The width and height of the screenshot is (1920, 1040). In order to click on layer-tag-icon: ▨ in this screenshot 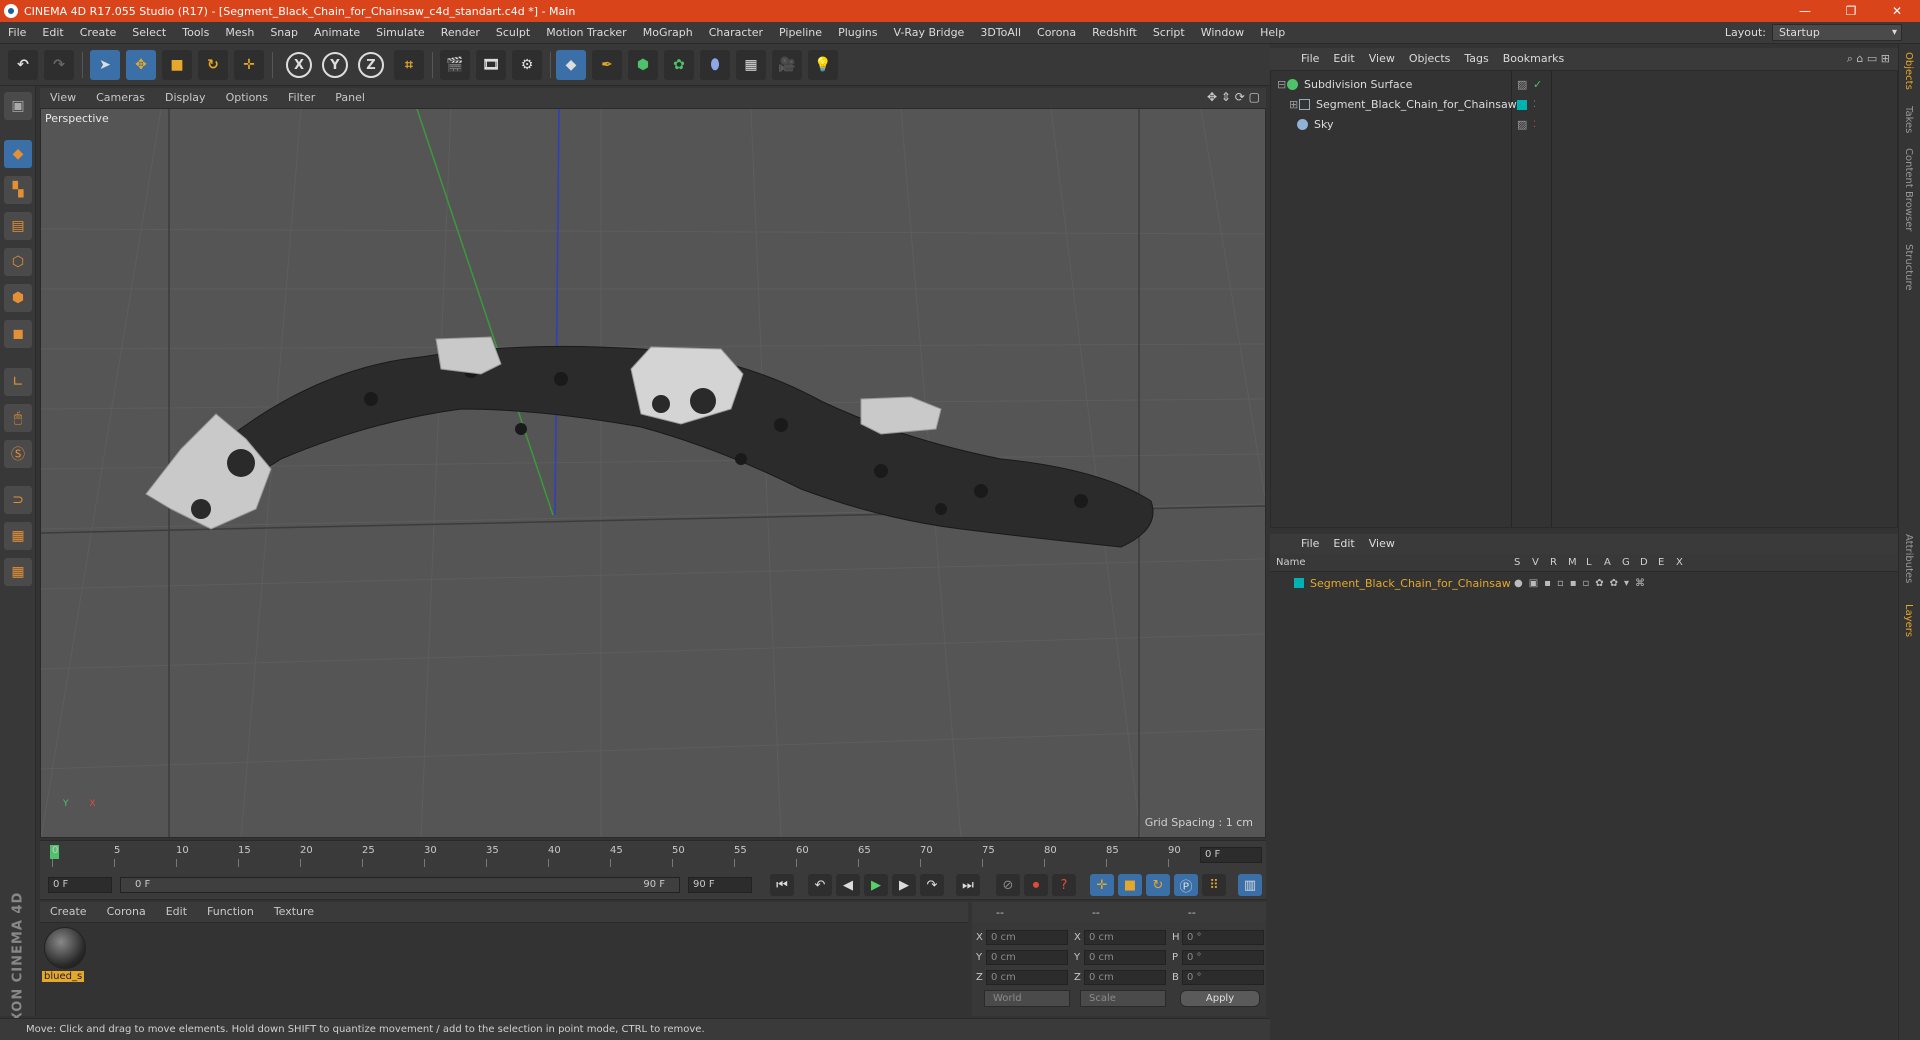, I will do `click(1522, 84)`.